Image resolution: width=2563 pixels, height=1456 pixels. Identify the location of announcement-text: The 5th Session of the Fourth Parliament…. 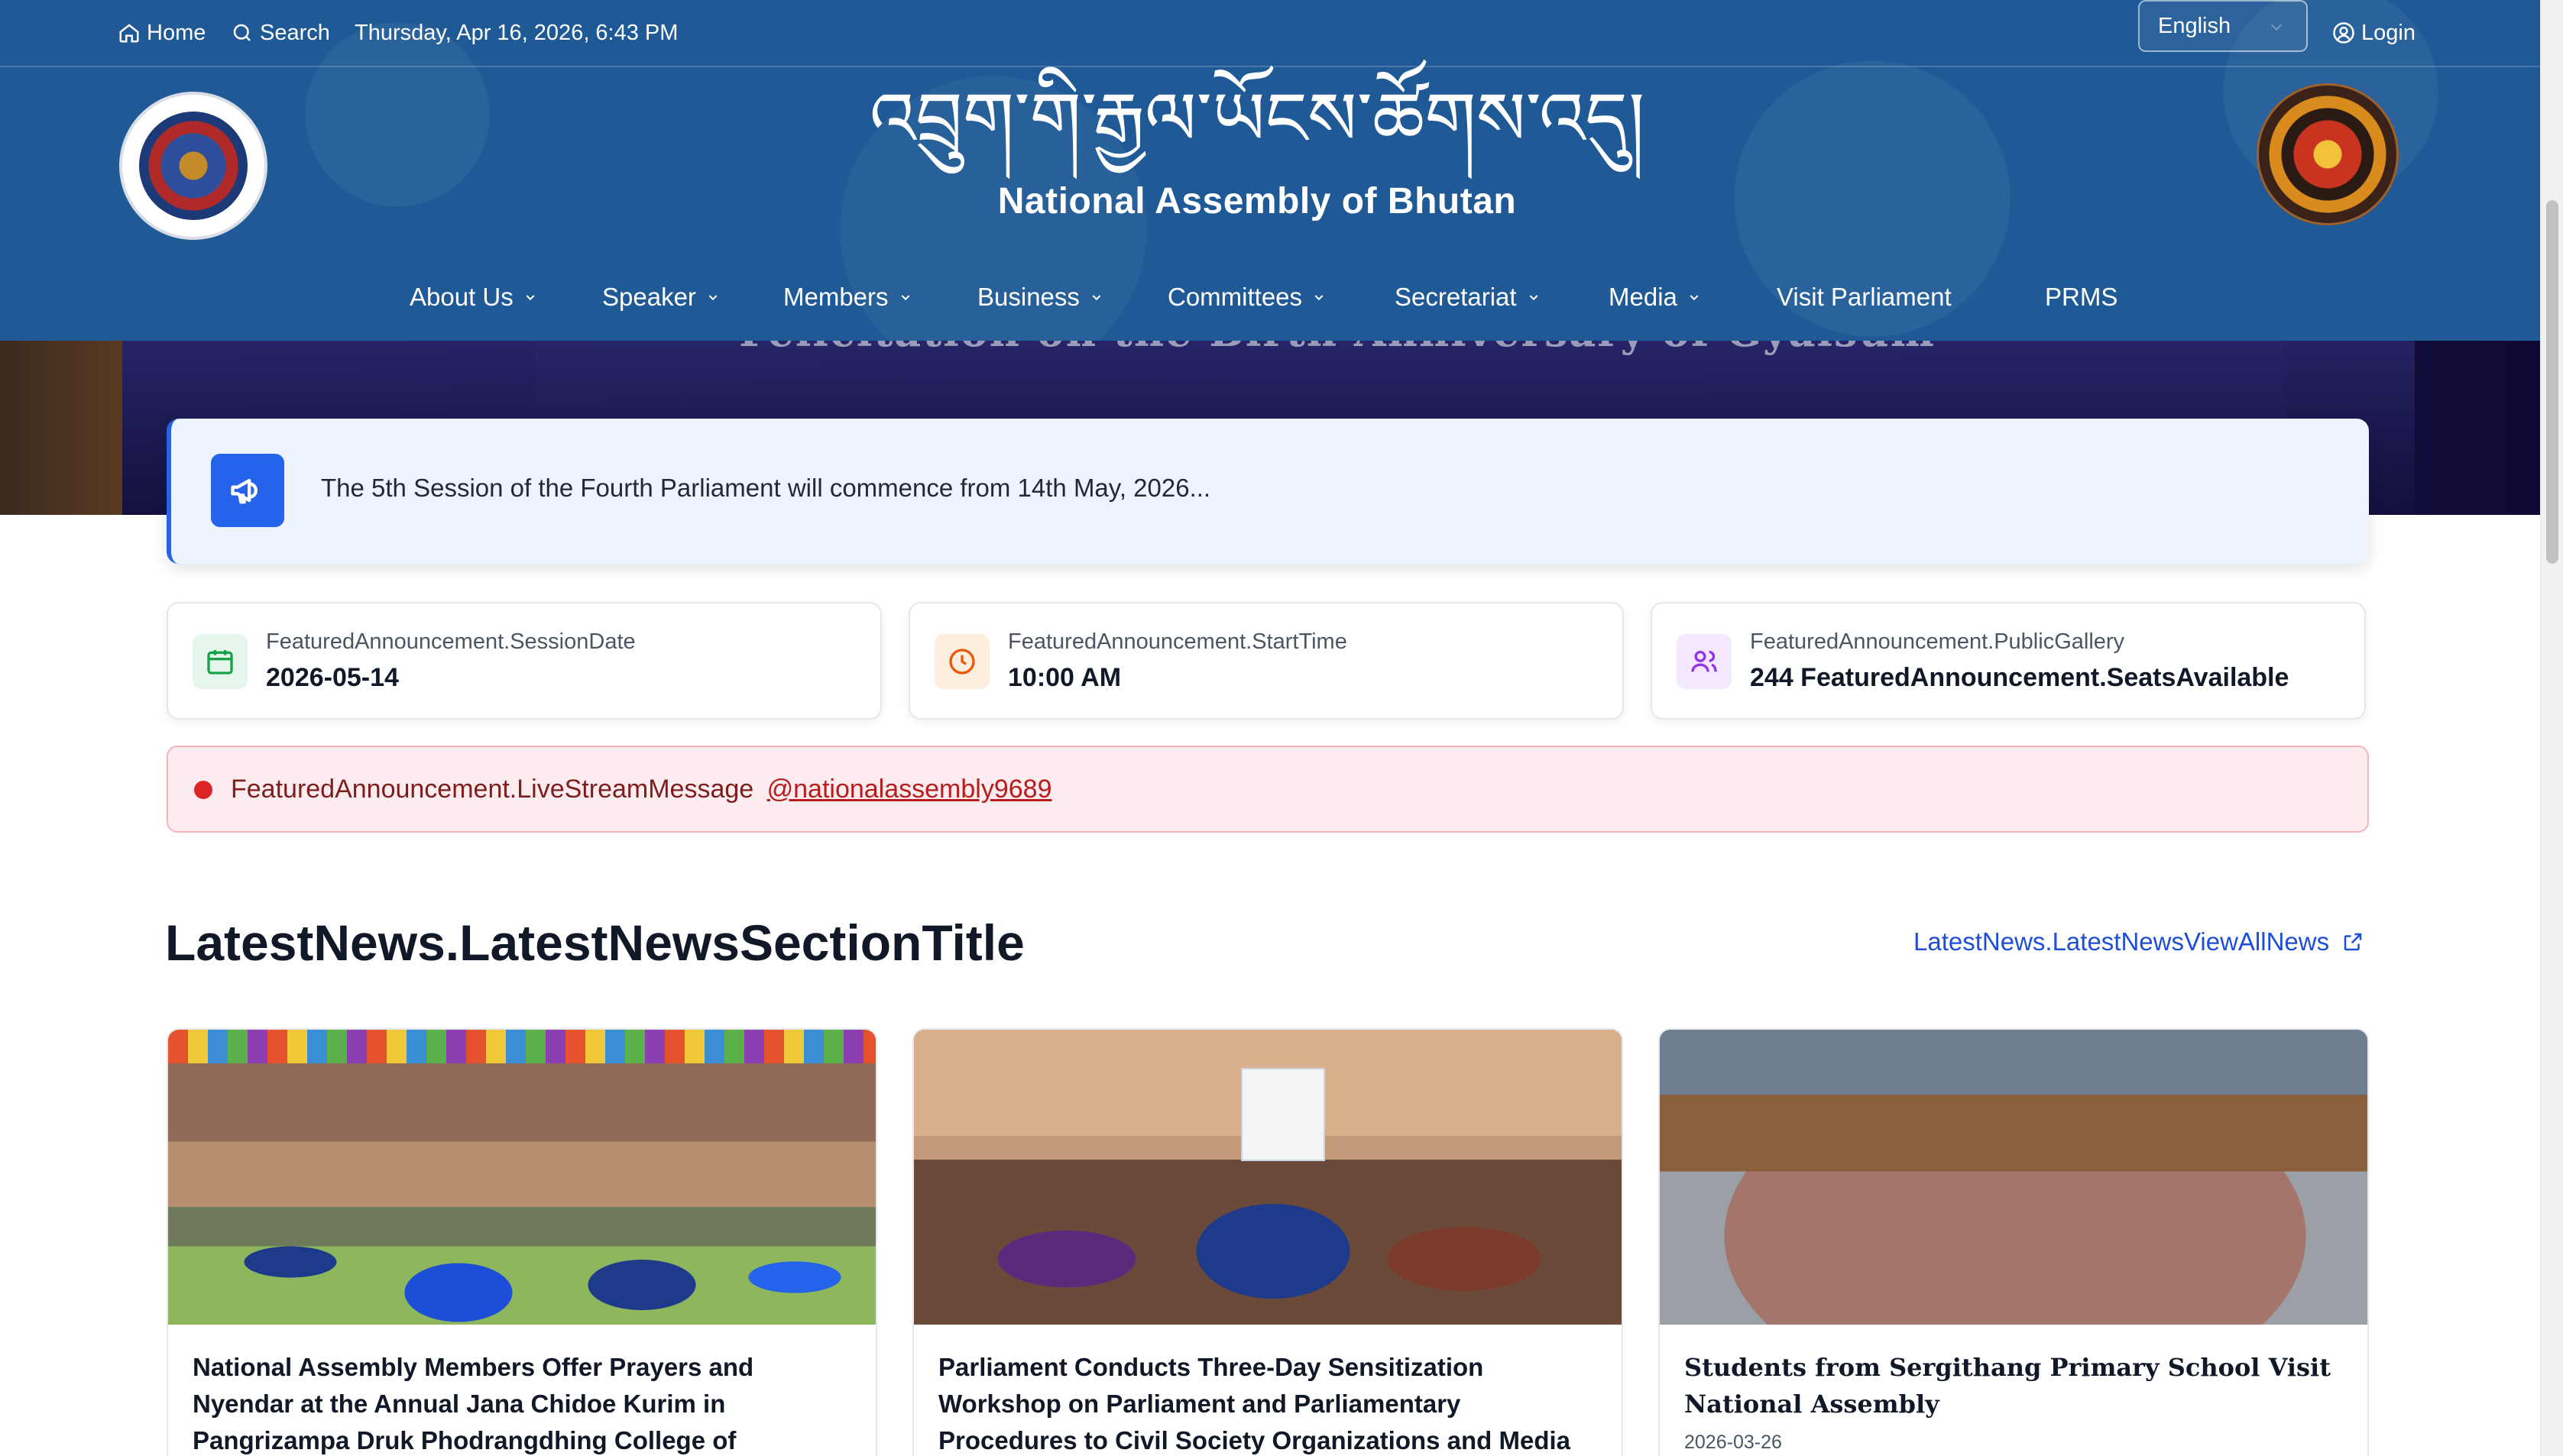
(766, 488).